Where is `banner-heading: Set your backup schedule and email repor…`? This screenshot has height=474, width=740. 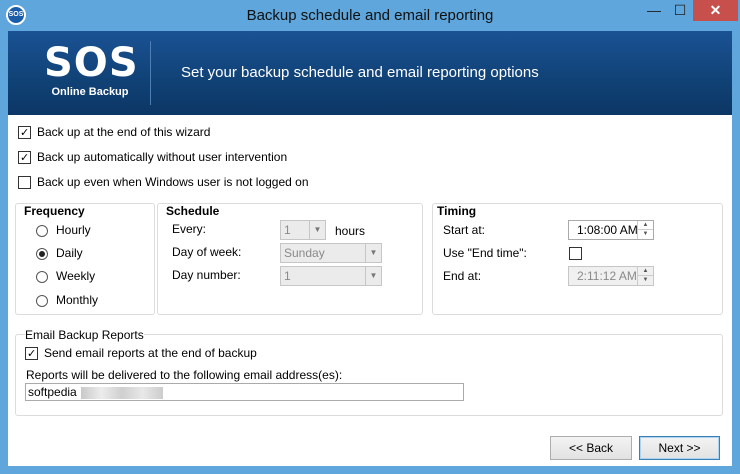
banner-heading: Set your backup schedule and email repor… is located at coordinates (360, 72).